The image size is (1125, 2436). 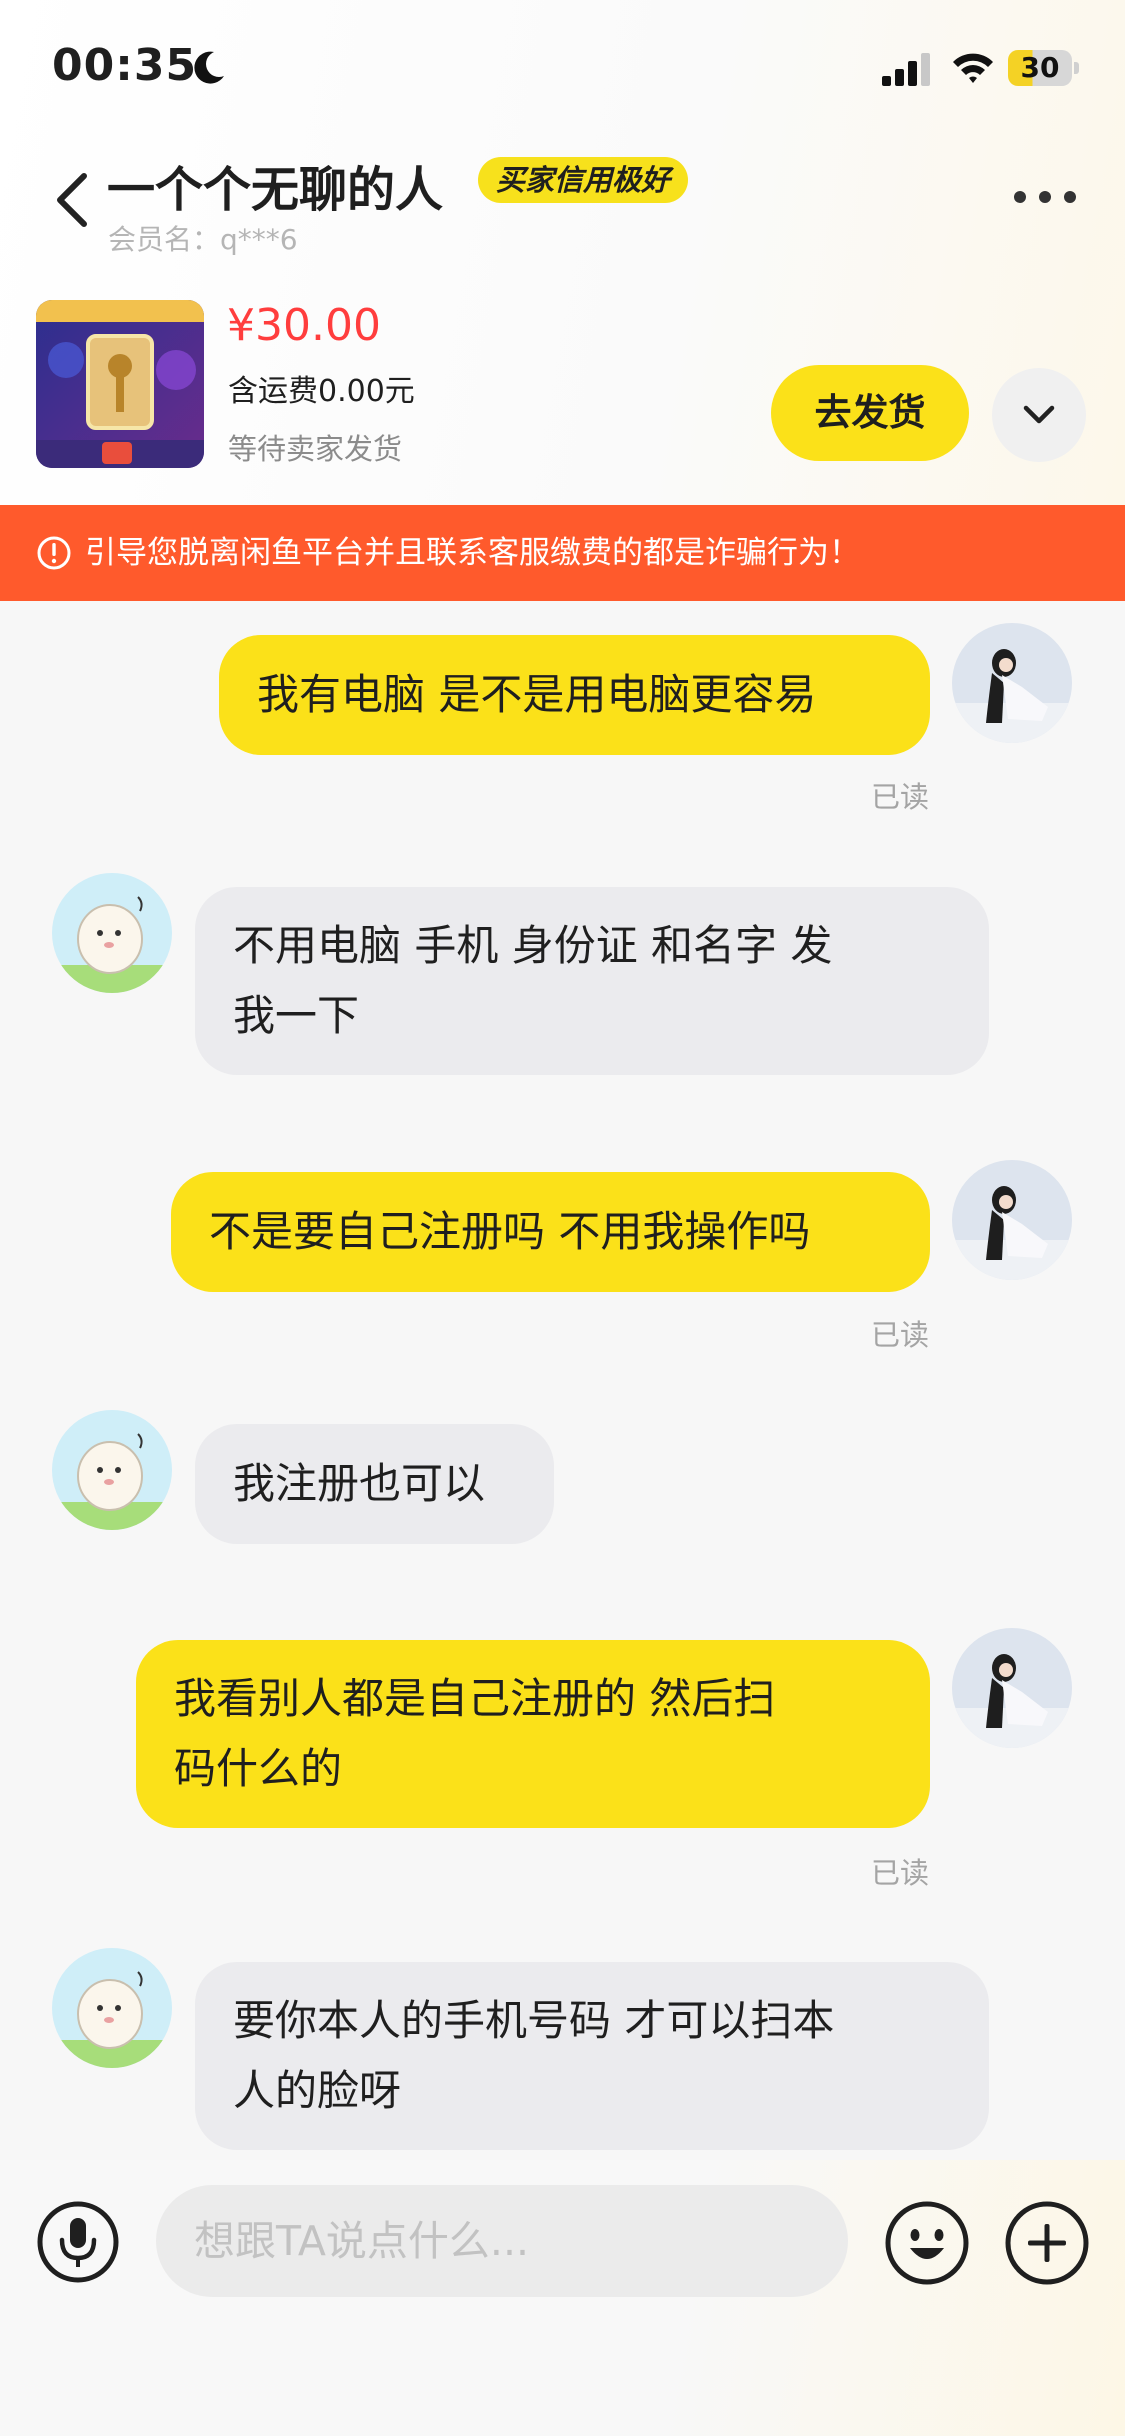 I want to click on chevron-down-icon, so click(x=1039, y=414).